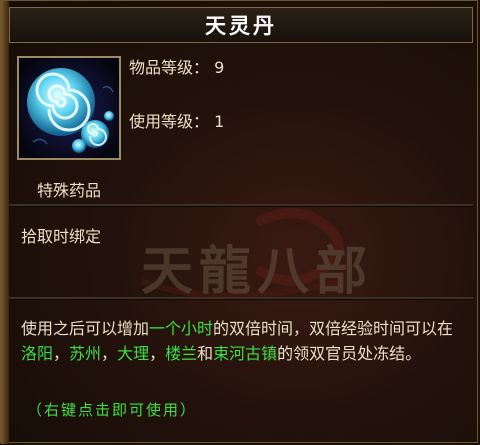 The image size is (480, 445). Describe the element at coordinates (133, 353) in the screenshot. I see `desc-highlight-dali: 大理` at that location.